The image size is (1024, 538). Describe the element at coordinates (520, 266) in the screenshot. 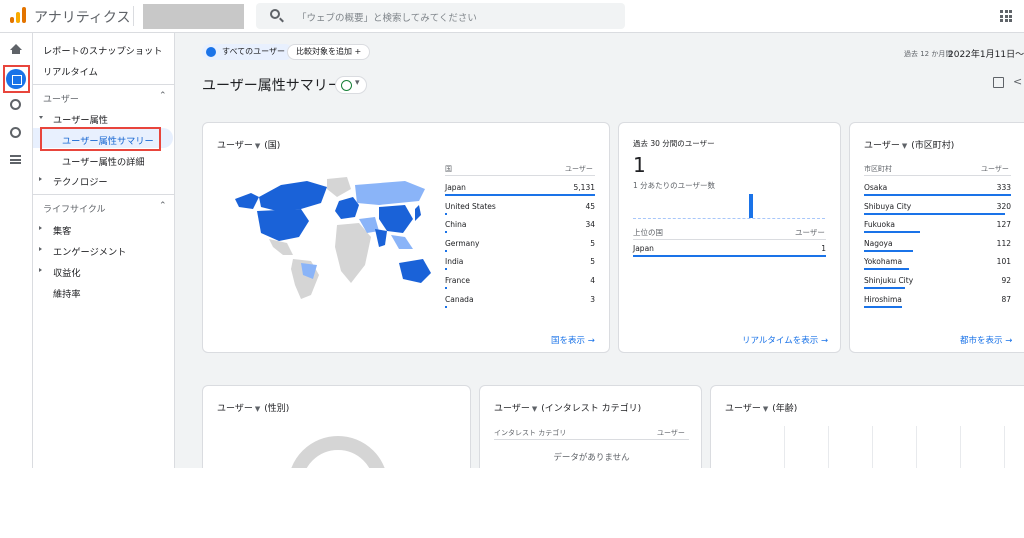

I see `table-row: India 5` at that location.